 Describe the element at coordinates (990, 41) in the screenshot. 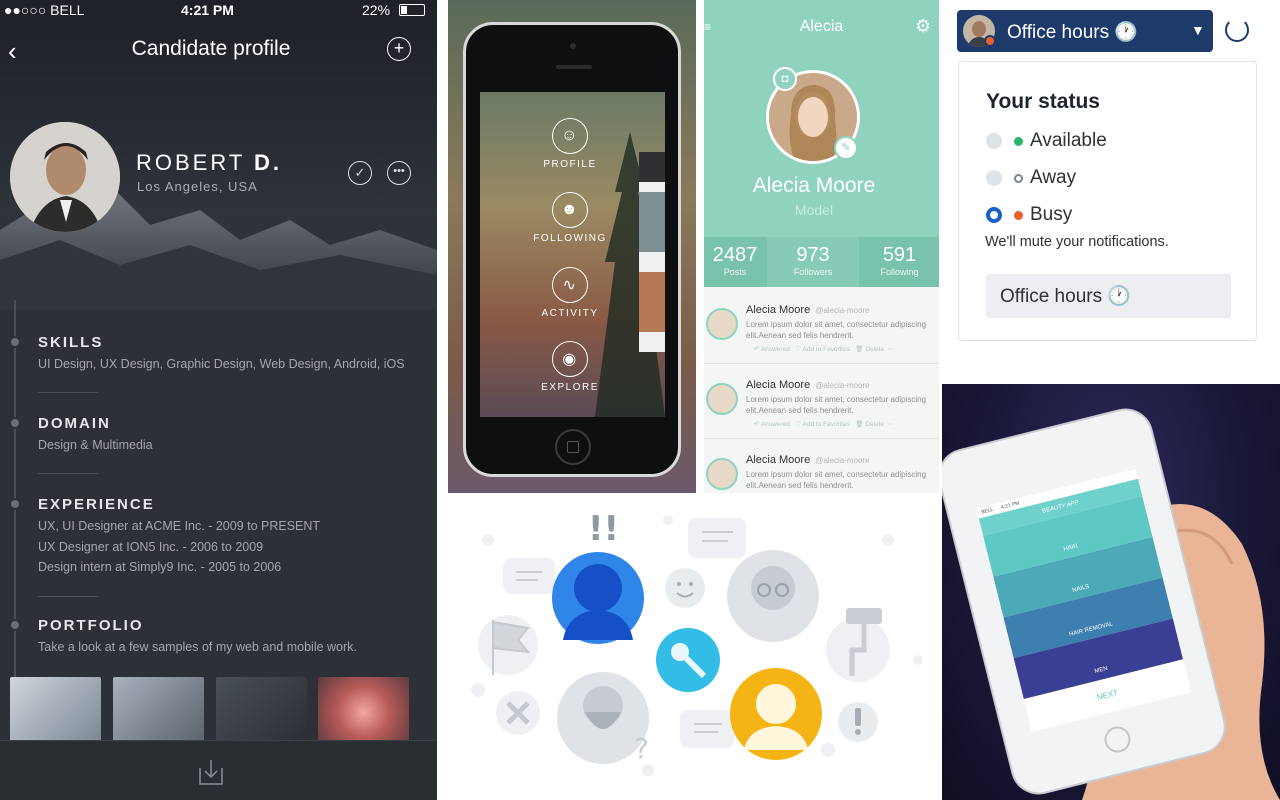

I see `busy-badge-icon` at that location.